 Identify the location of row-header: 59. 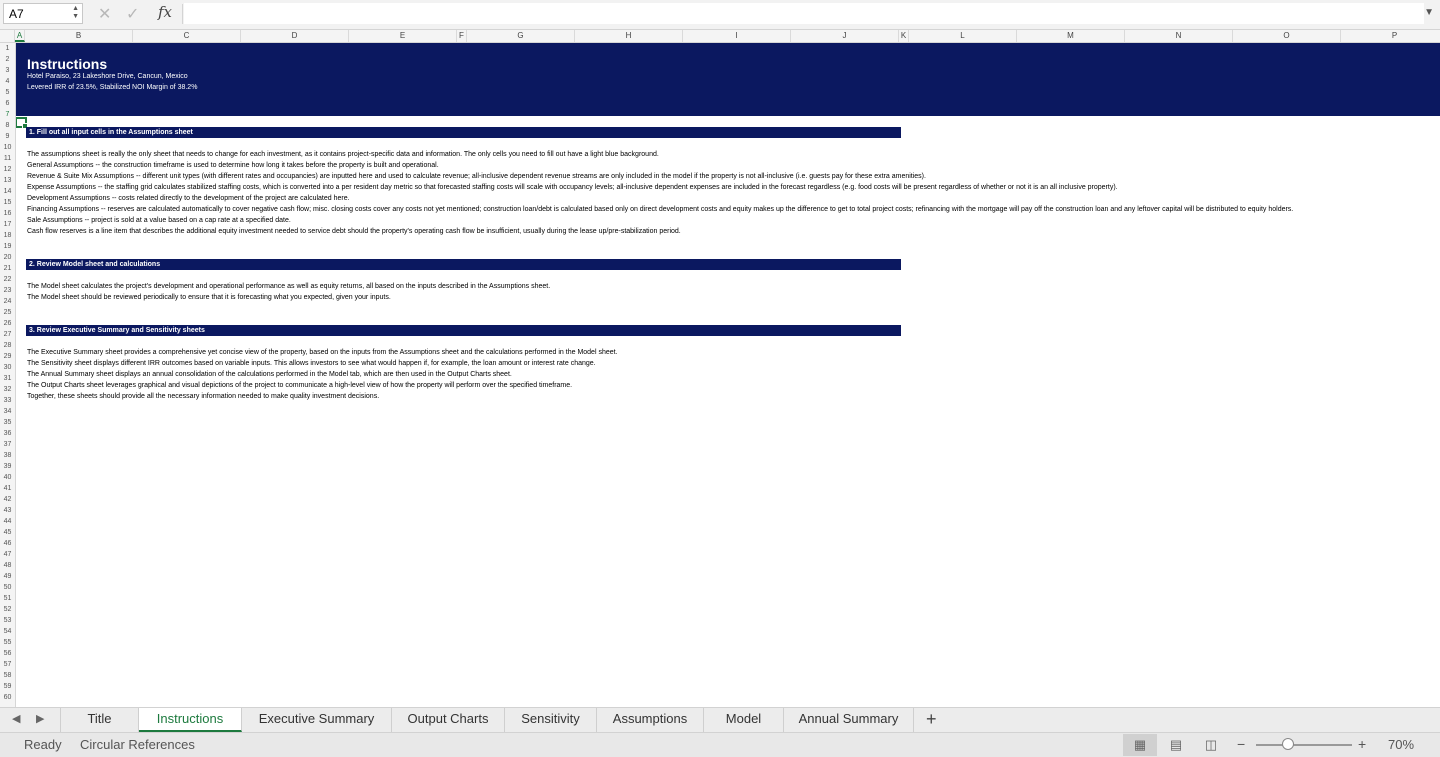
(7, 686).